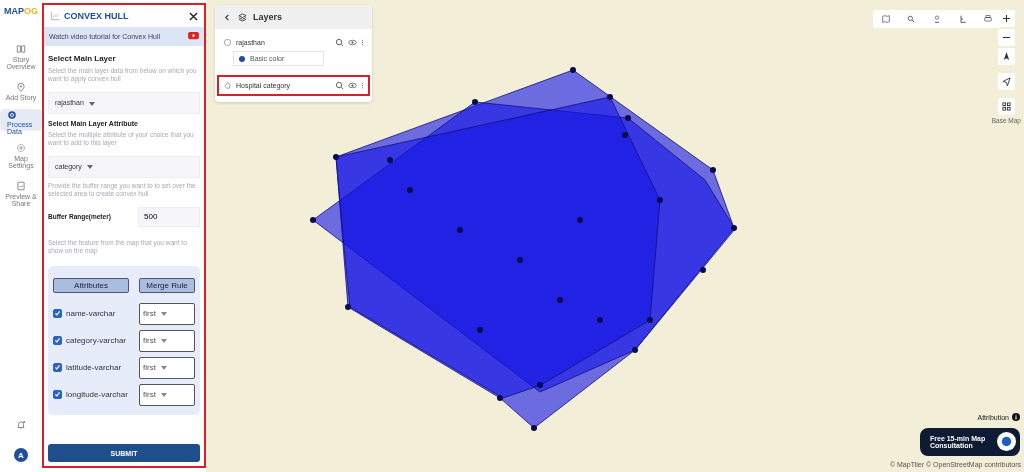  I want to click on person-pin-icon, so click(937, 19).